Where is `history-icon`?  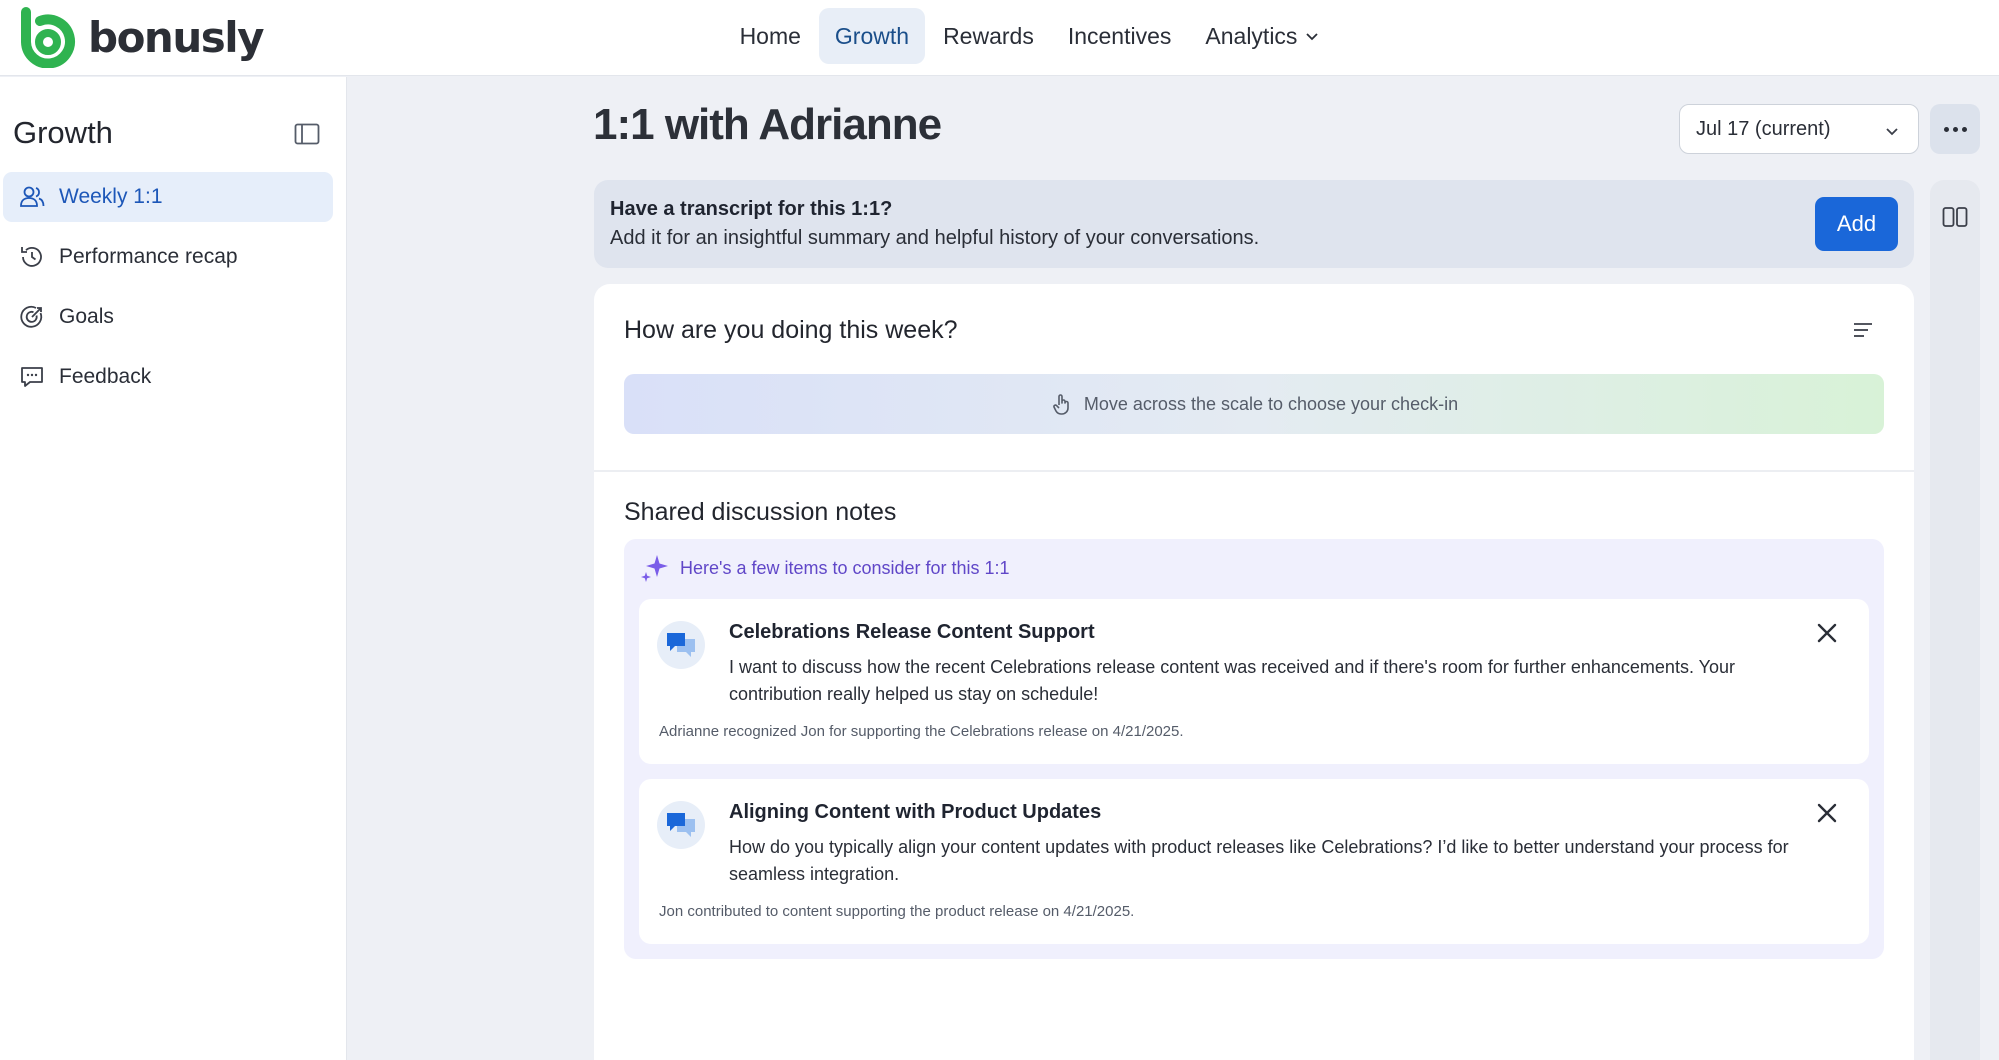
history-icon is located at coordinates (31, 257).